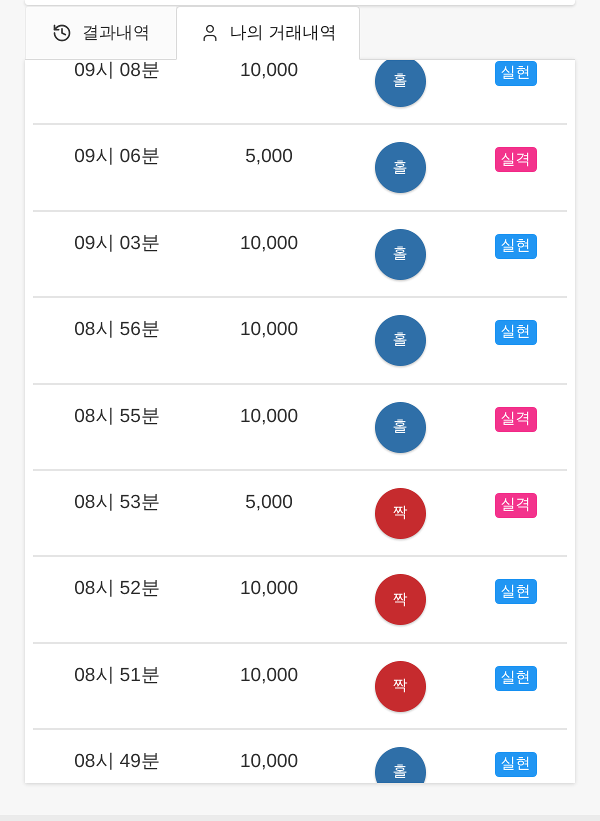  What do you see at coordinates (268, 33) in the screenshot?
I see `tab: 나의 거래내역` at bounding box center [268, 33].